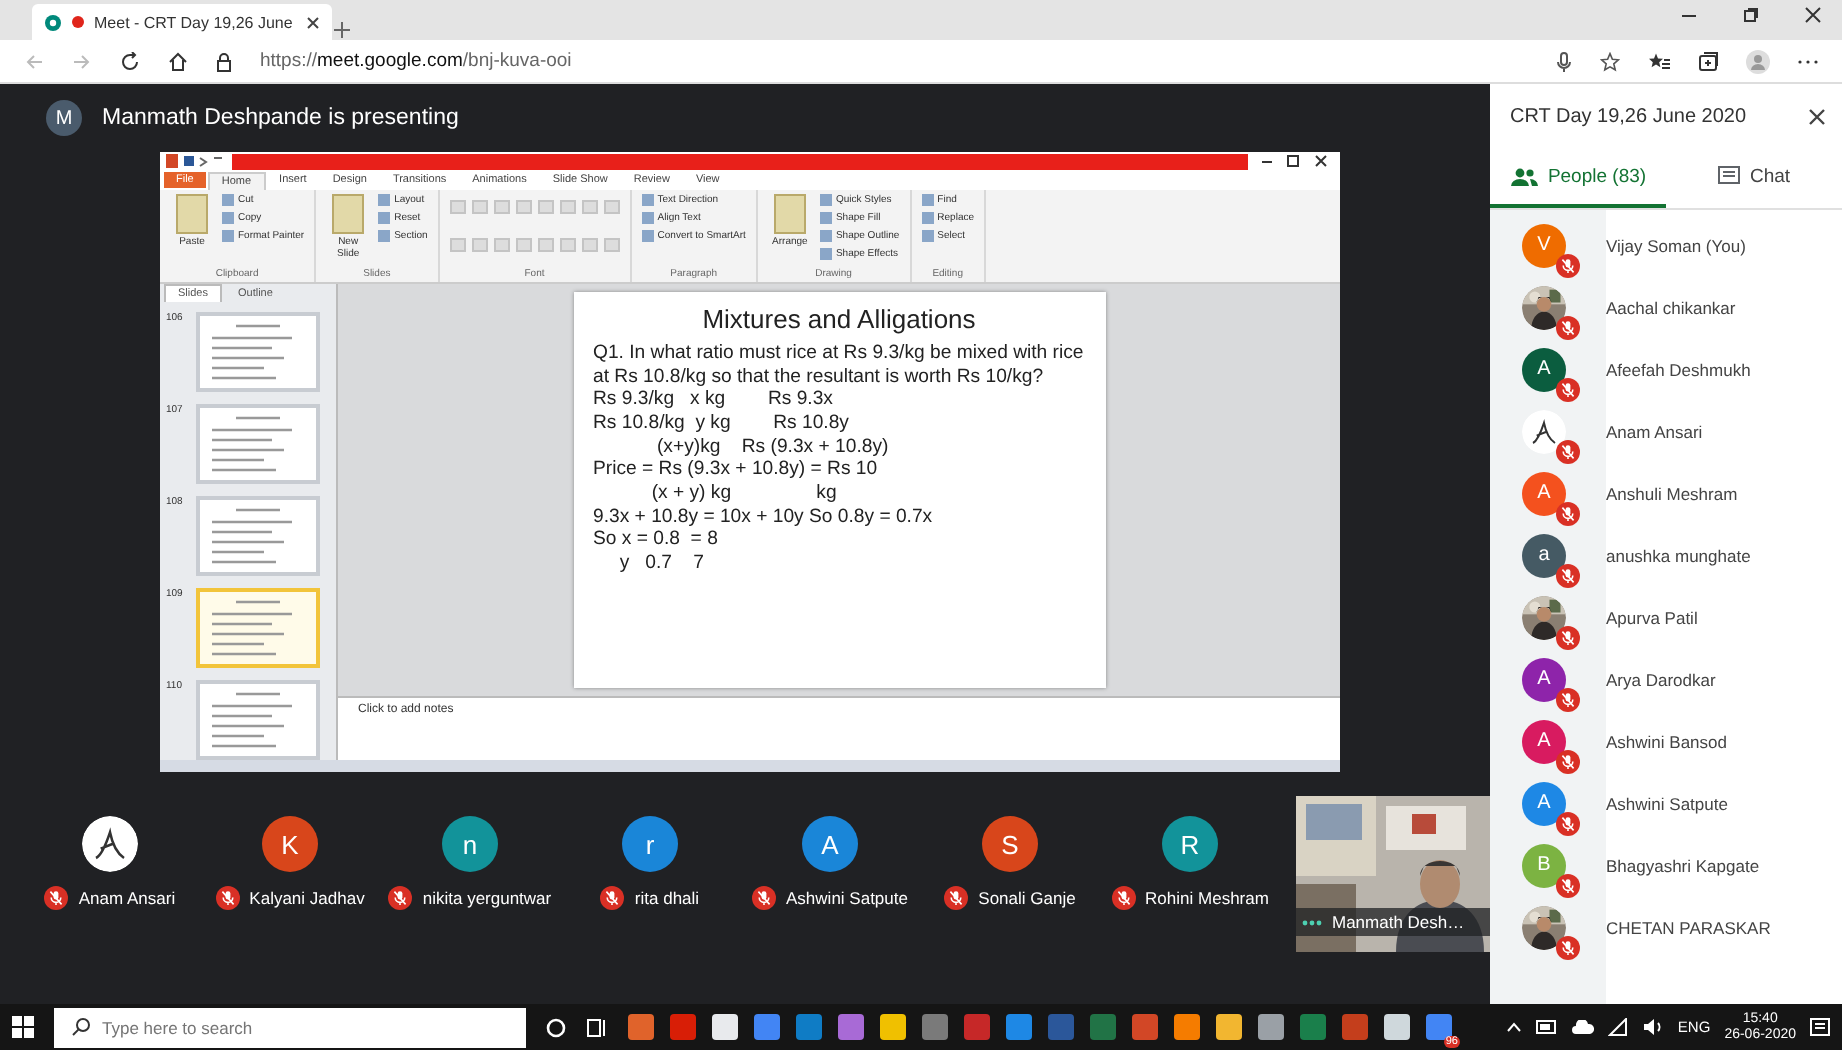  What do you see at coordinates (1628, 116) in the screenshot?
I see `panel-title: CRT Day 19,26 June 2020` at bounding box center [1628, 116].